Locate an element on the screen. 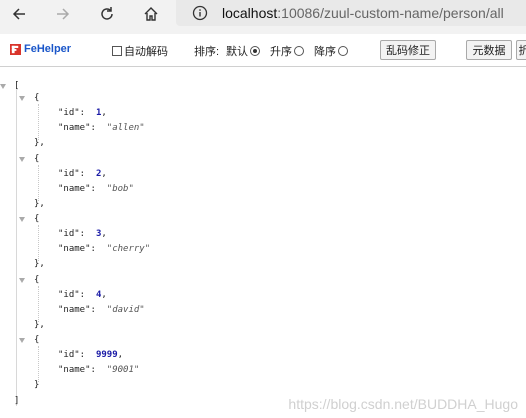 The image size is (526, 418). auto-decode-label: 自动解码 is located at coordinates (146, 52).